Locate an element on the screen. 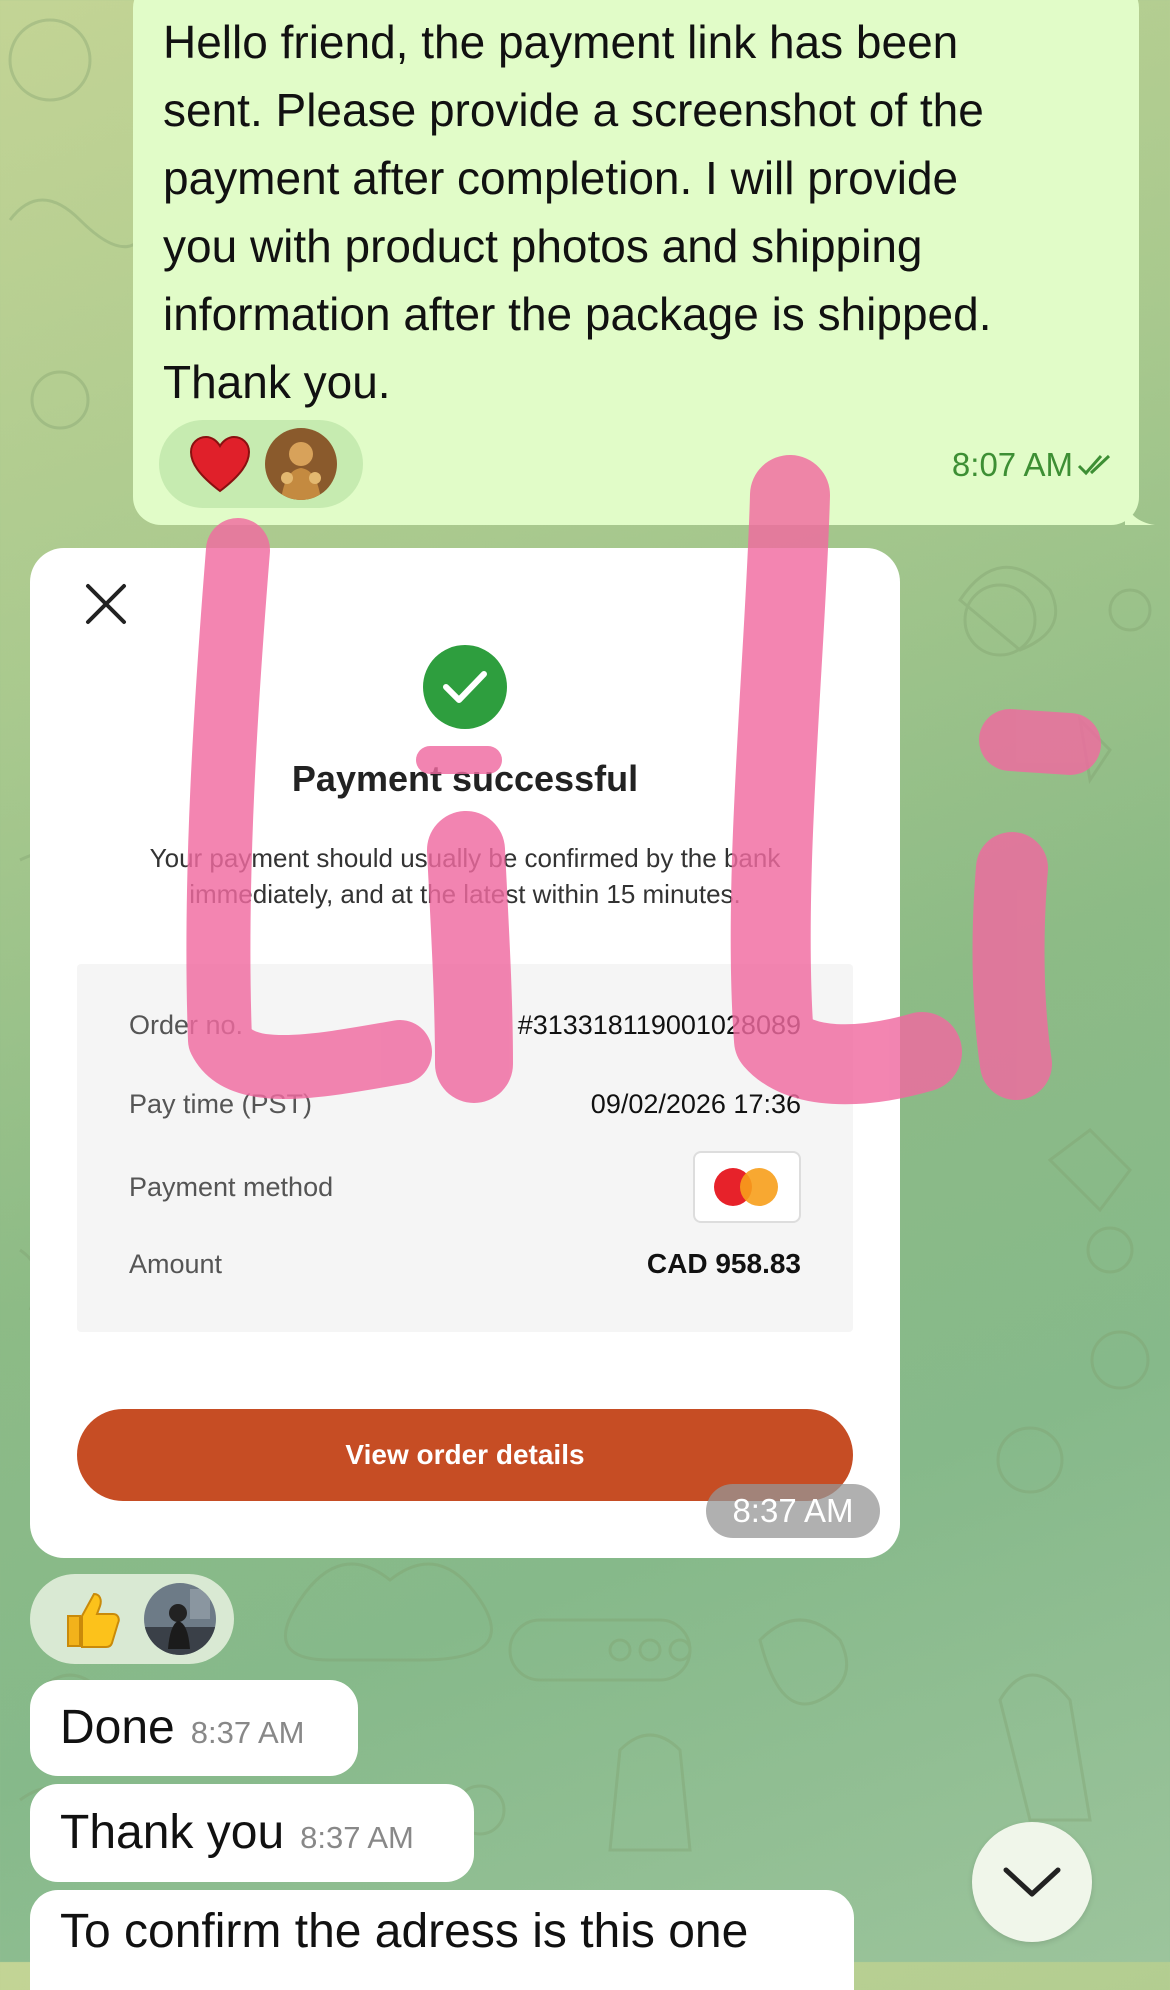 The height and width of the screenshot is (1990, 1170). pay-time-row: Pay time (PST) 09/02/2026 17:36 is located at coordinates (465, 1104).